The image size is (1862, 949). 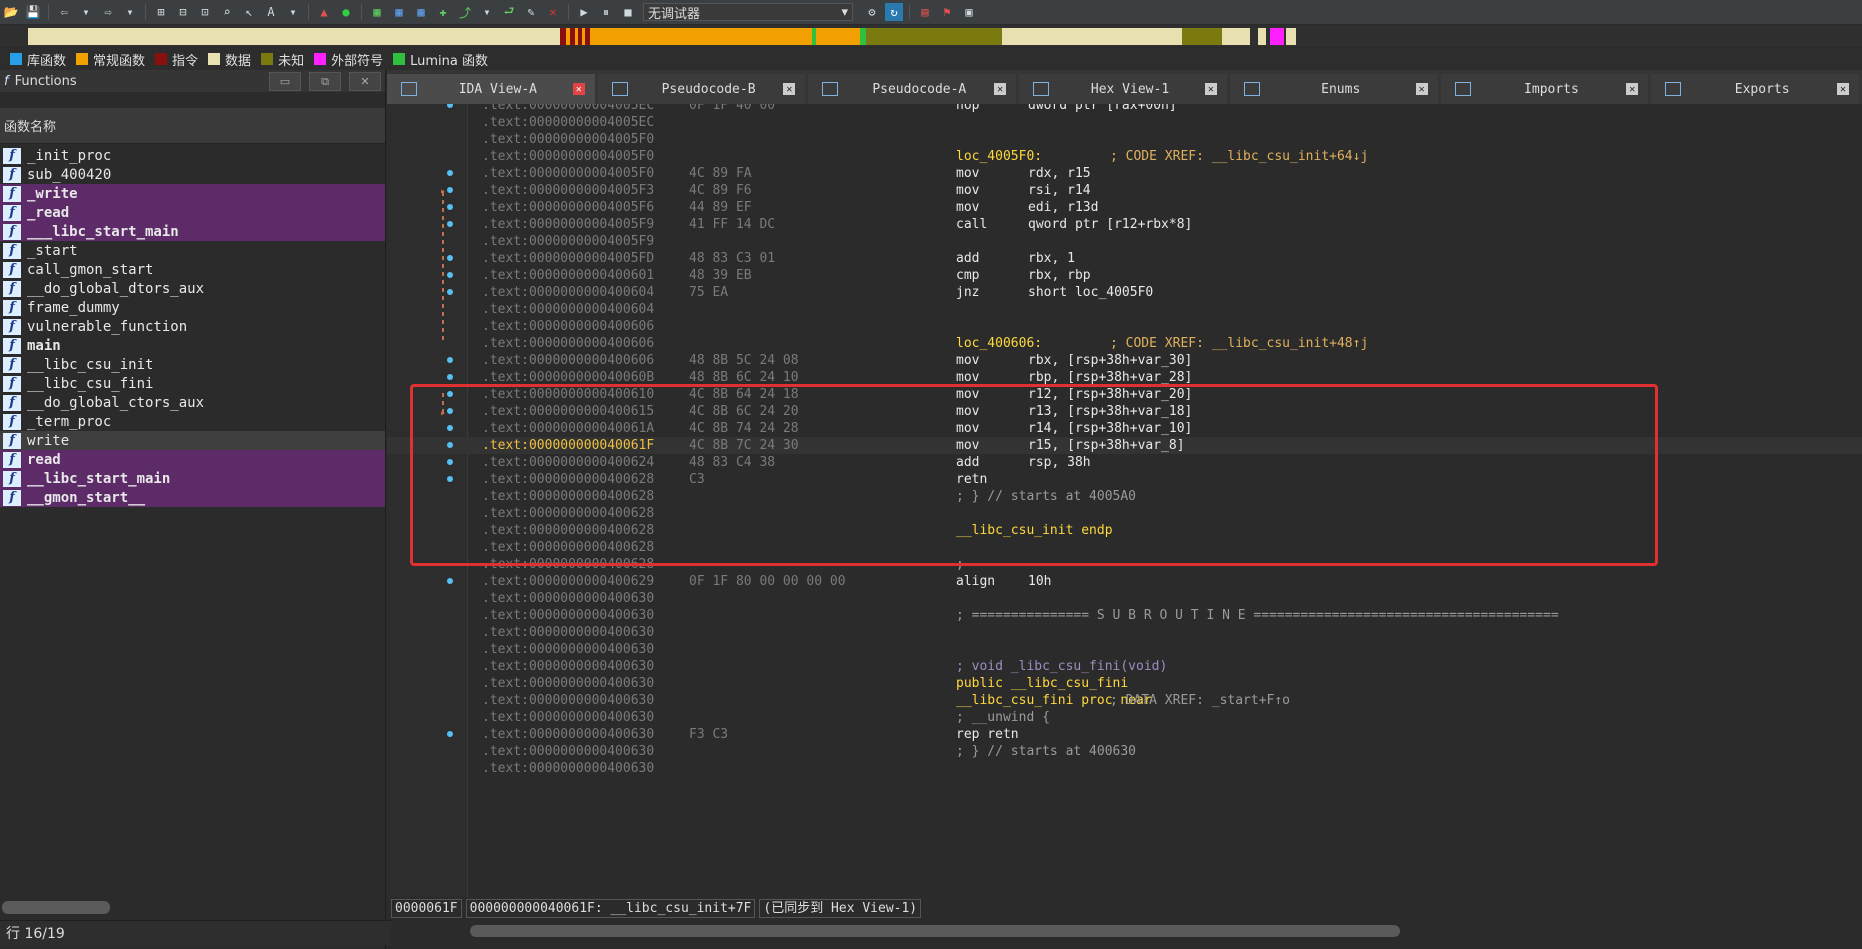 I want to click on back-arrow-icon: ⇦, so click(x=64, y=12).